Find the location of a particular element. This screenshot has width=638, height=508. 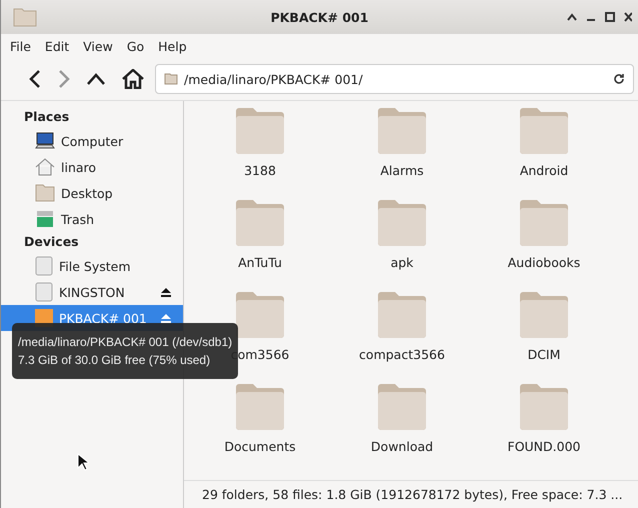

menu-item: Help is located at coordinates (172, 46).